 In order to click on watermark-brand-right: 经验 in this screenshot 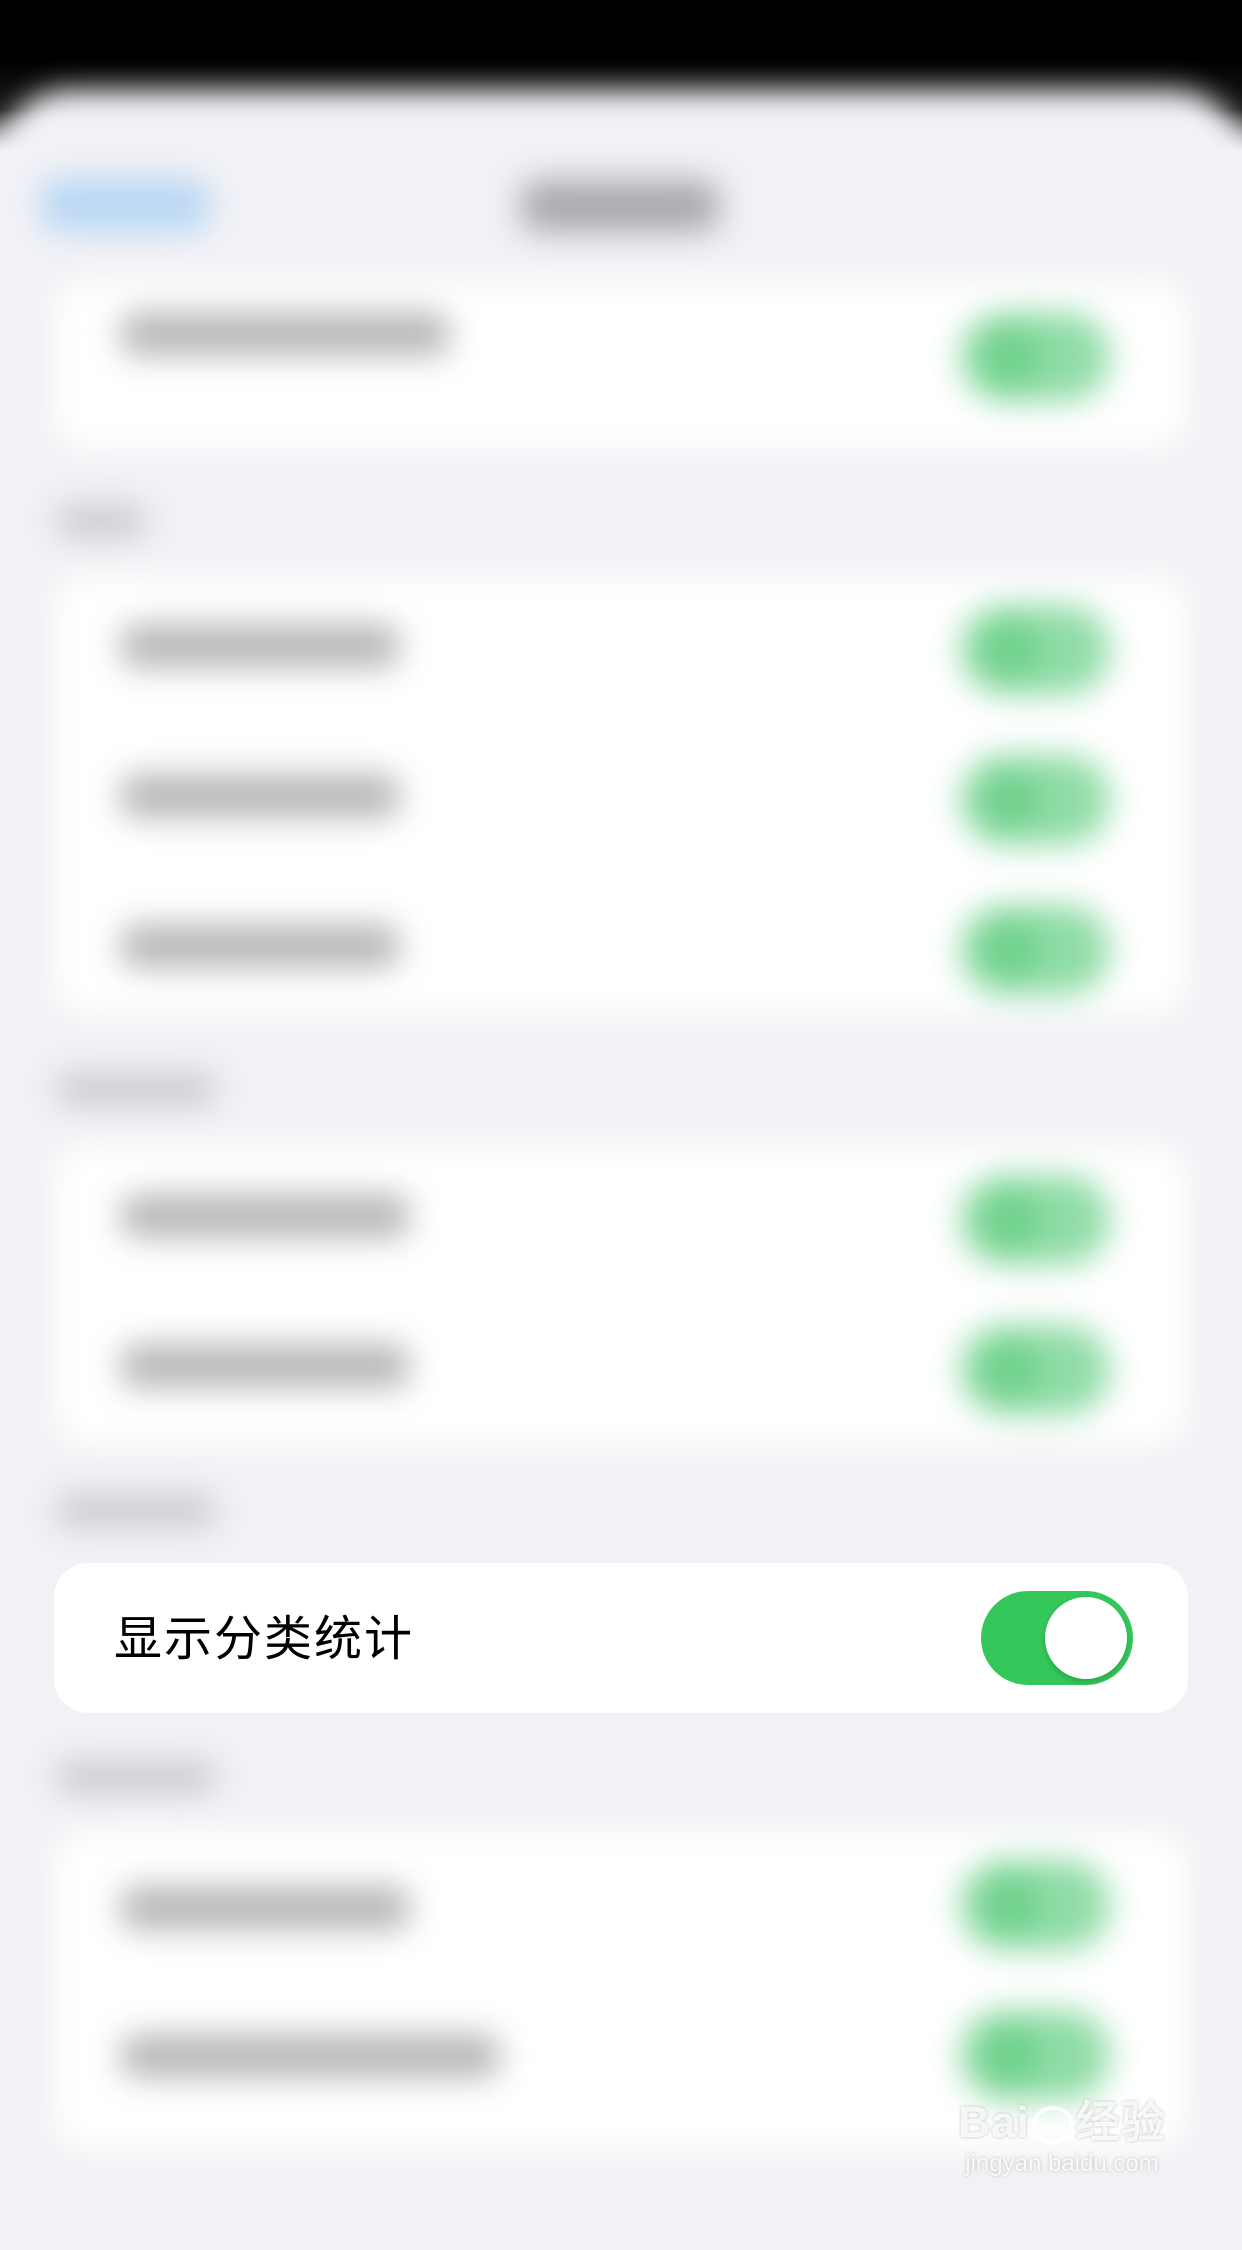, I will do `click(1120, 2122)`.